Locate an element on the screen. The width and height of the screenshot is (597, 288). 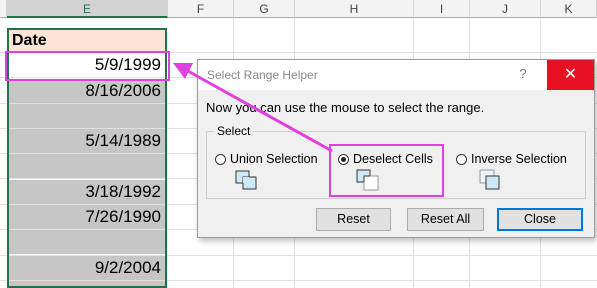
pointer-arrow is located at coordinates (253, 108).